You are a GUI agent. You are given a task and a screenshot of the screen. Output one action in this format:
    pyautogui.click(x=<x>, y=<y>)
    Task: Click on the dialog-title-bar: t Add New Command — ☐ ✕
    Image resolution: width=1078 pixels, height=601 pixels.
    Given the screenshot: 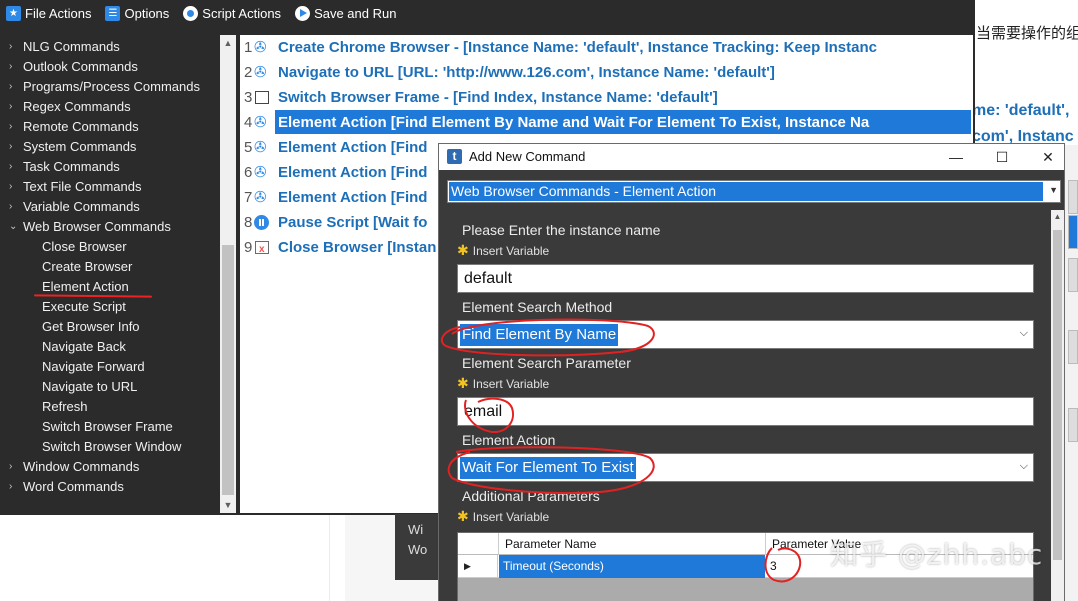 What is the action you would take?
    pyautogui.click(x=751, y=157)
    